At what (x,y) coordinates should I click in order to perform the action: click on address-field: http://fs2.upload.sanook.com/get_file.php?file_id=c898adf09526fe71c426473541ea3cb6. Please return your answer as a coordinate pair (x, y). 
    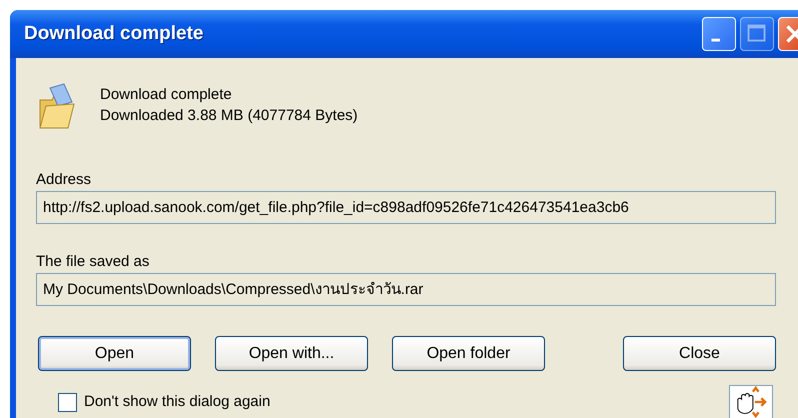
    Looking at the image, I should click on (406, 207).